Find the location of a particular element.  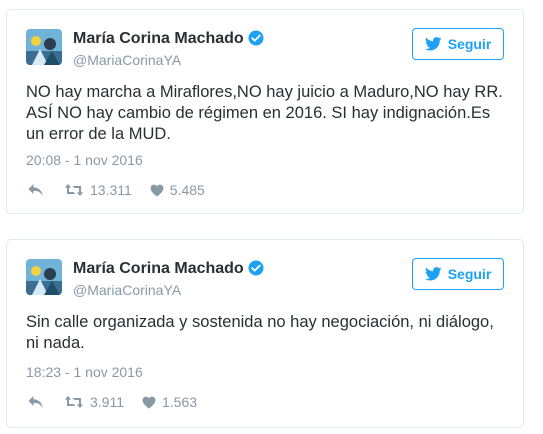

like-button: 5.485 is located at coordinates (177, 190).